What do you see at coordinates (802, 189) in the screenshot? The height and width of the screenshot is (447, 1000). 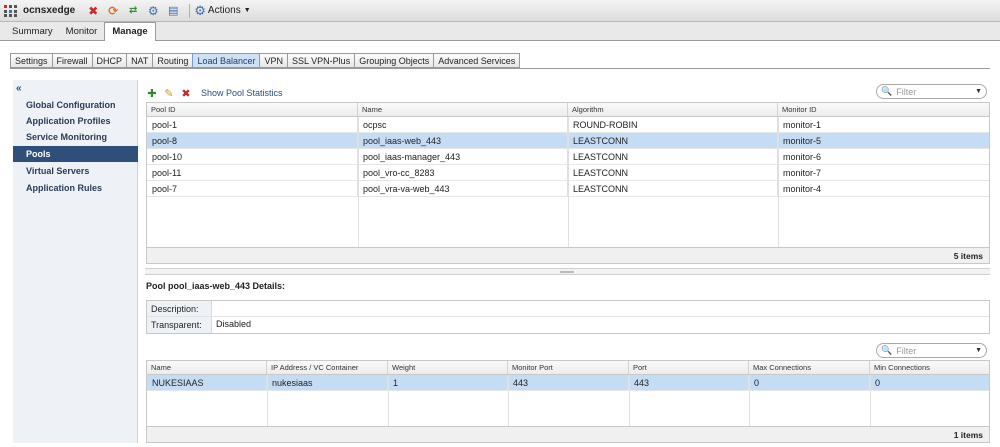 I see `cell-monitor-id: monitor-4` at bounding box center [802, 189].